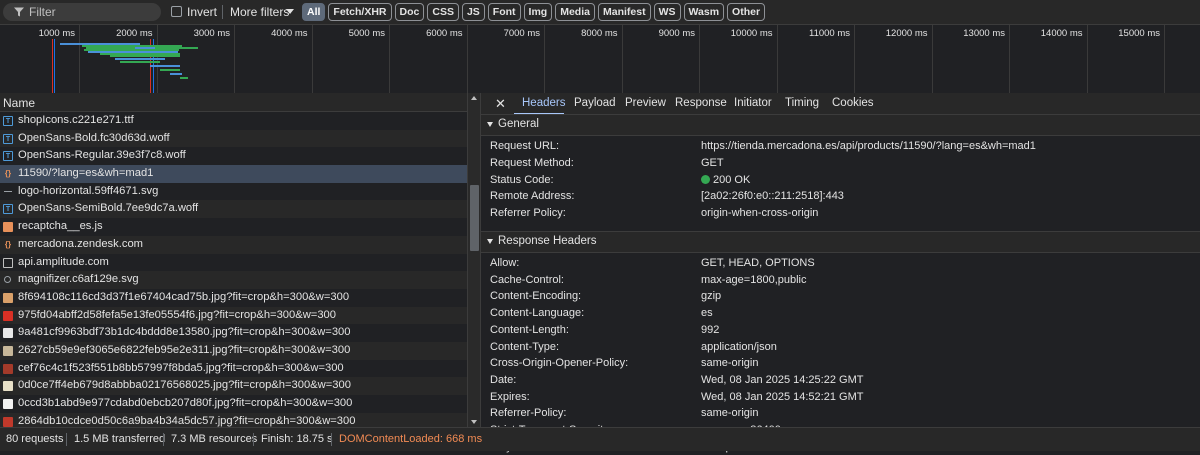 This screenshot has height=455, width=1200. Describe the element at coordinates (701, 103) in the screenshot. I see `tab-response: Response` at that location.